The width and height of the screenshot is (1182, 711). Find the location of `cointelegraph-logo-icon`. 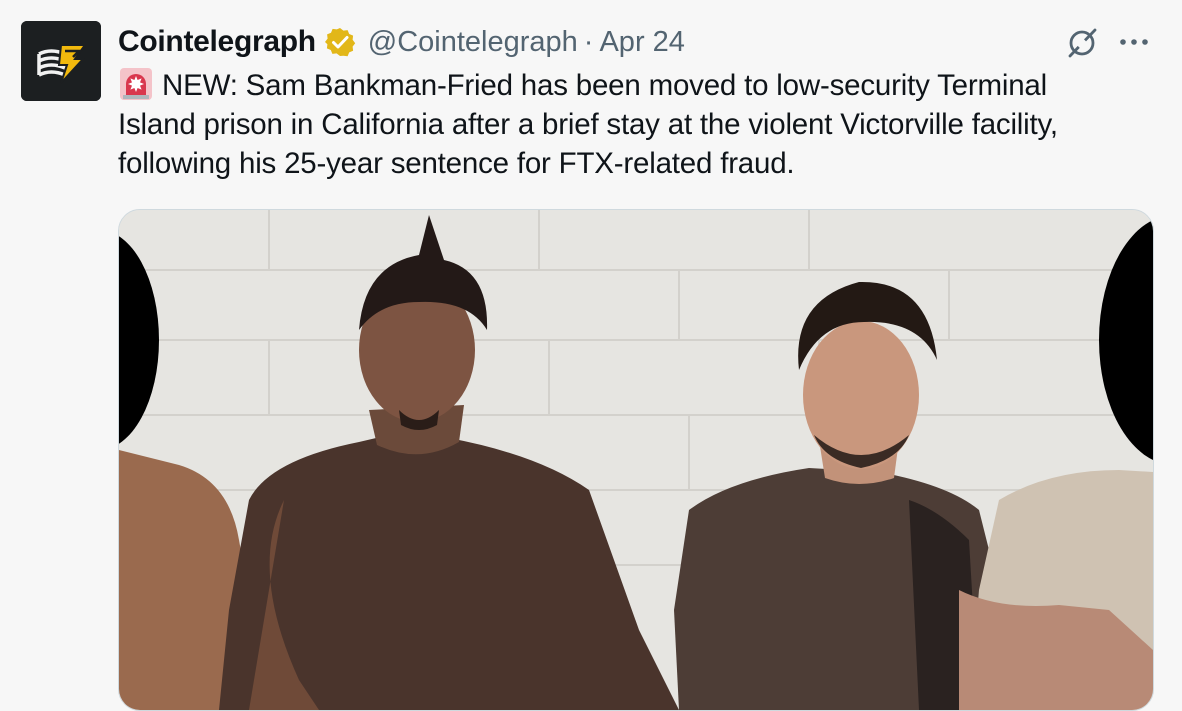

cointelegraph-logo-icon is located at coordinates (61, 61).